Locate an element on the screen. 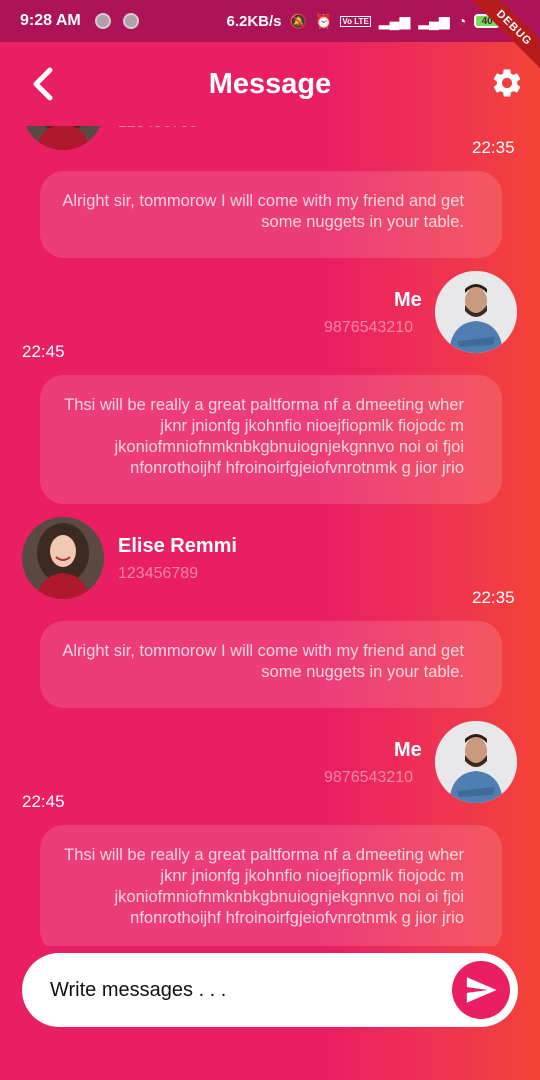 Image resolution: width=540 pixels, height=1080 pixels. message-composer is located at coordinates (270, 990).